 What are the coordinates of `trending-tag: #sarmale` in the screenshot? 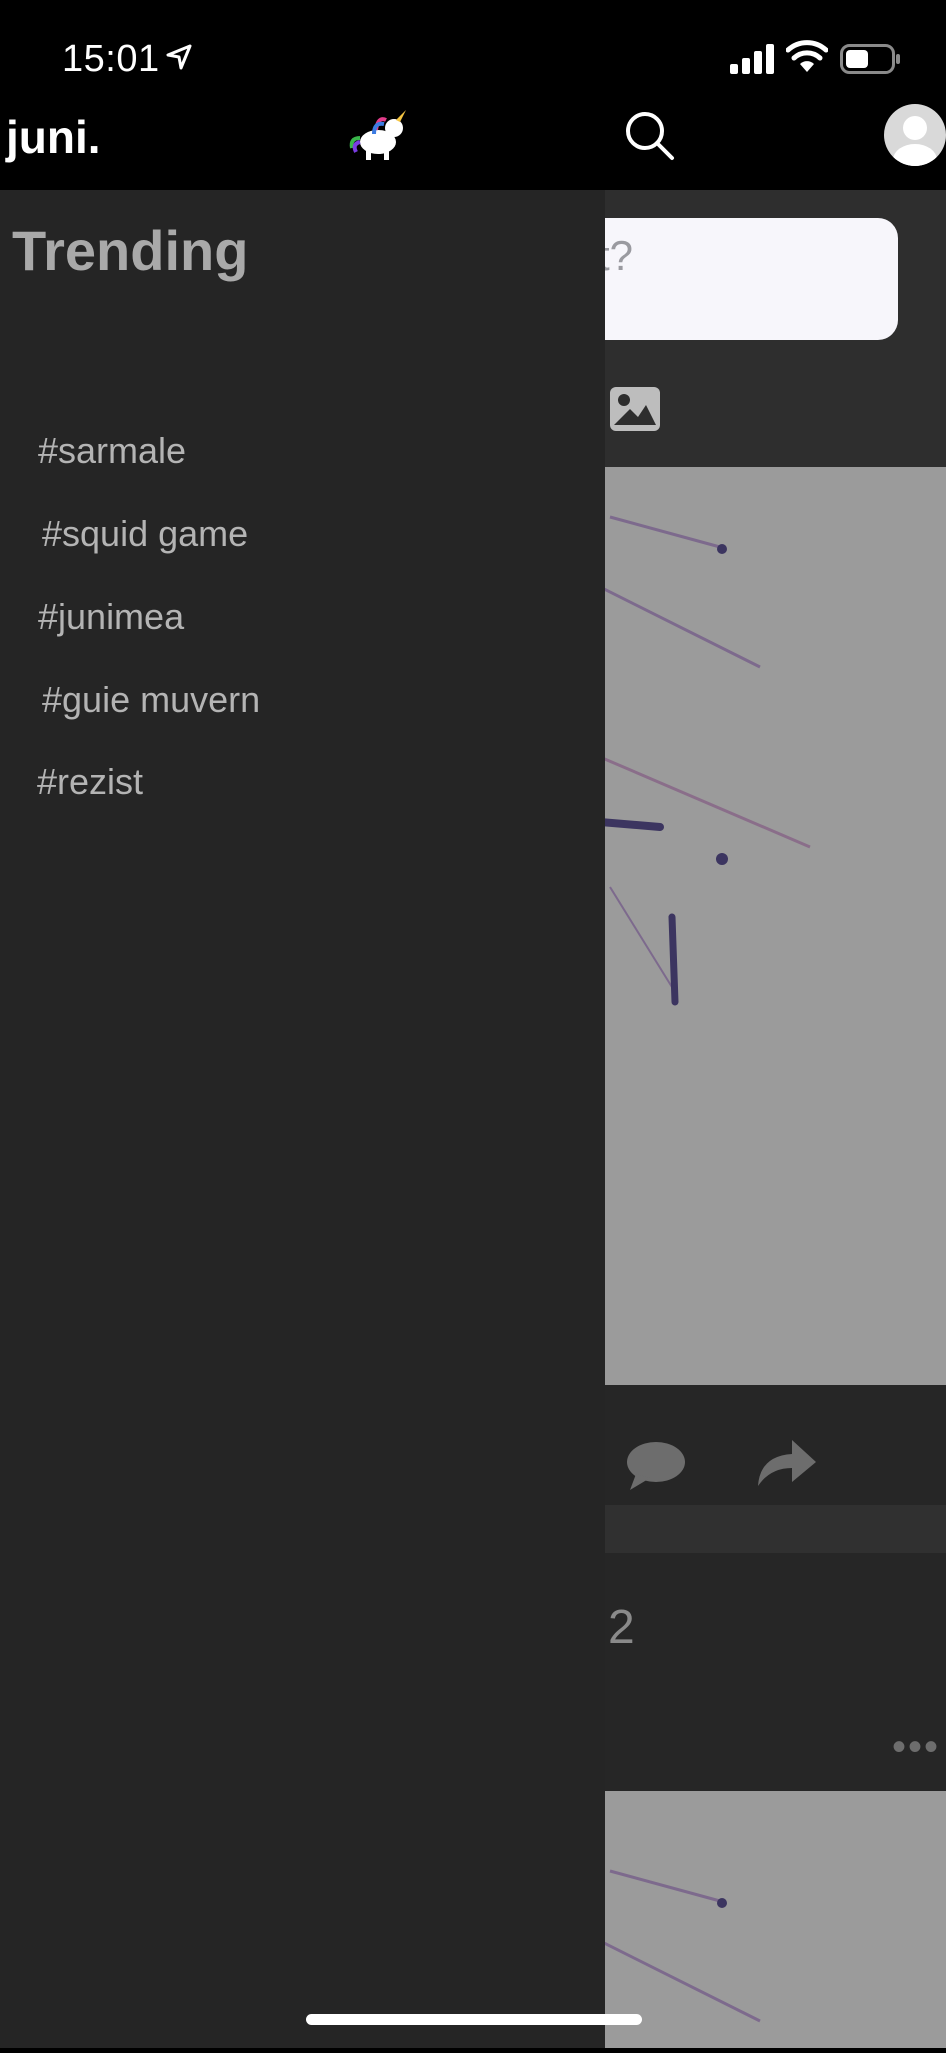 It's located at (112, 451).